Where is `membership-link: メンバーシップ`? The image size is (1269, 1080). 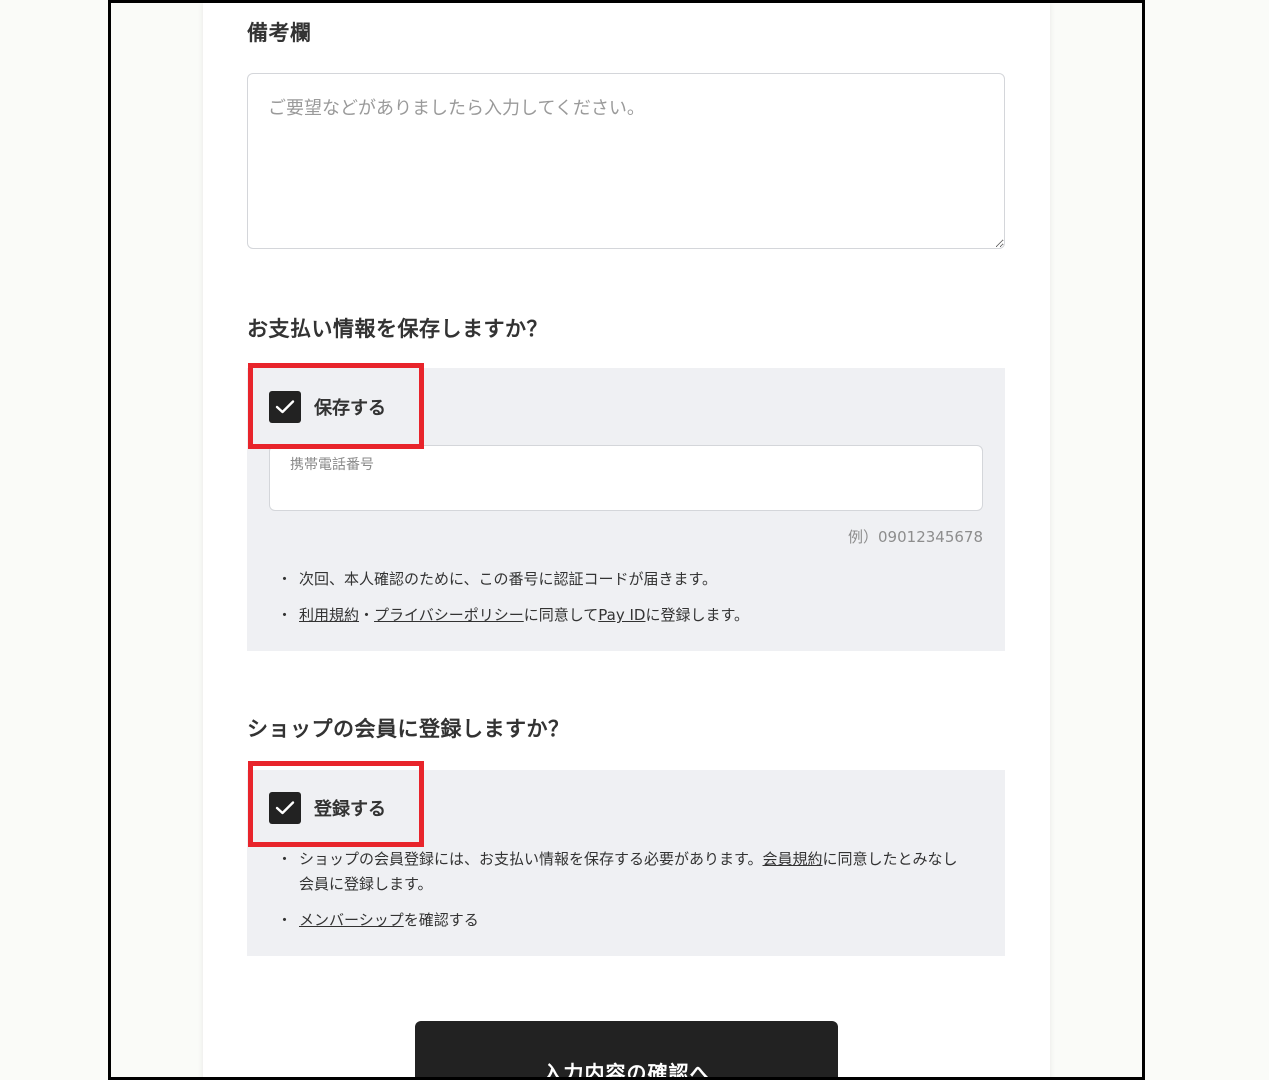 membership-link: メンバーシップ is located at coordinates (351, 920).